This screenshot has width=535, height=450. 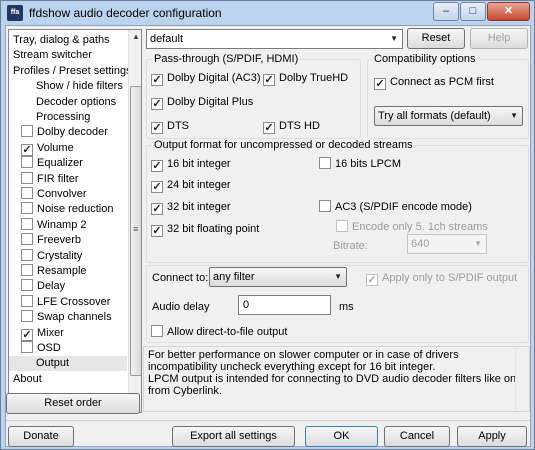 What do you see at coordinates (395, 207) in the screenshot?
I see `checkbox-ac3-encode: AC3 (S/PDIF encode mode)` at bounding box center [395, 207].